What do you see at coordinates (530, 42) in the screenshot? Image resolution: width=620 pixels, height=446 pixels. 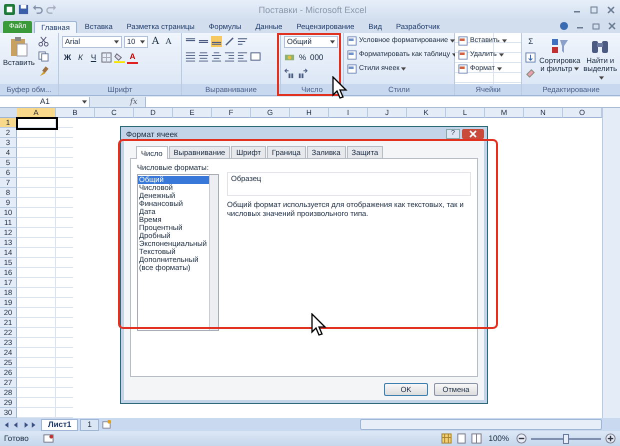 I see `autosum-button: Σ` at bounding box center [530, 42].